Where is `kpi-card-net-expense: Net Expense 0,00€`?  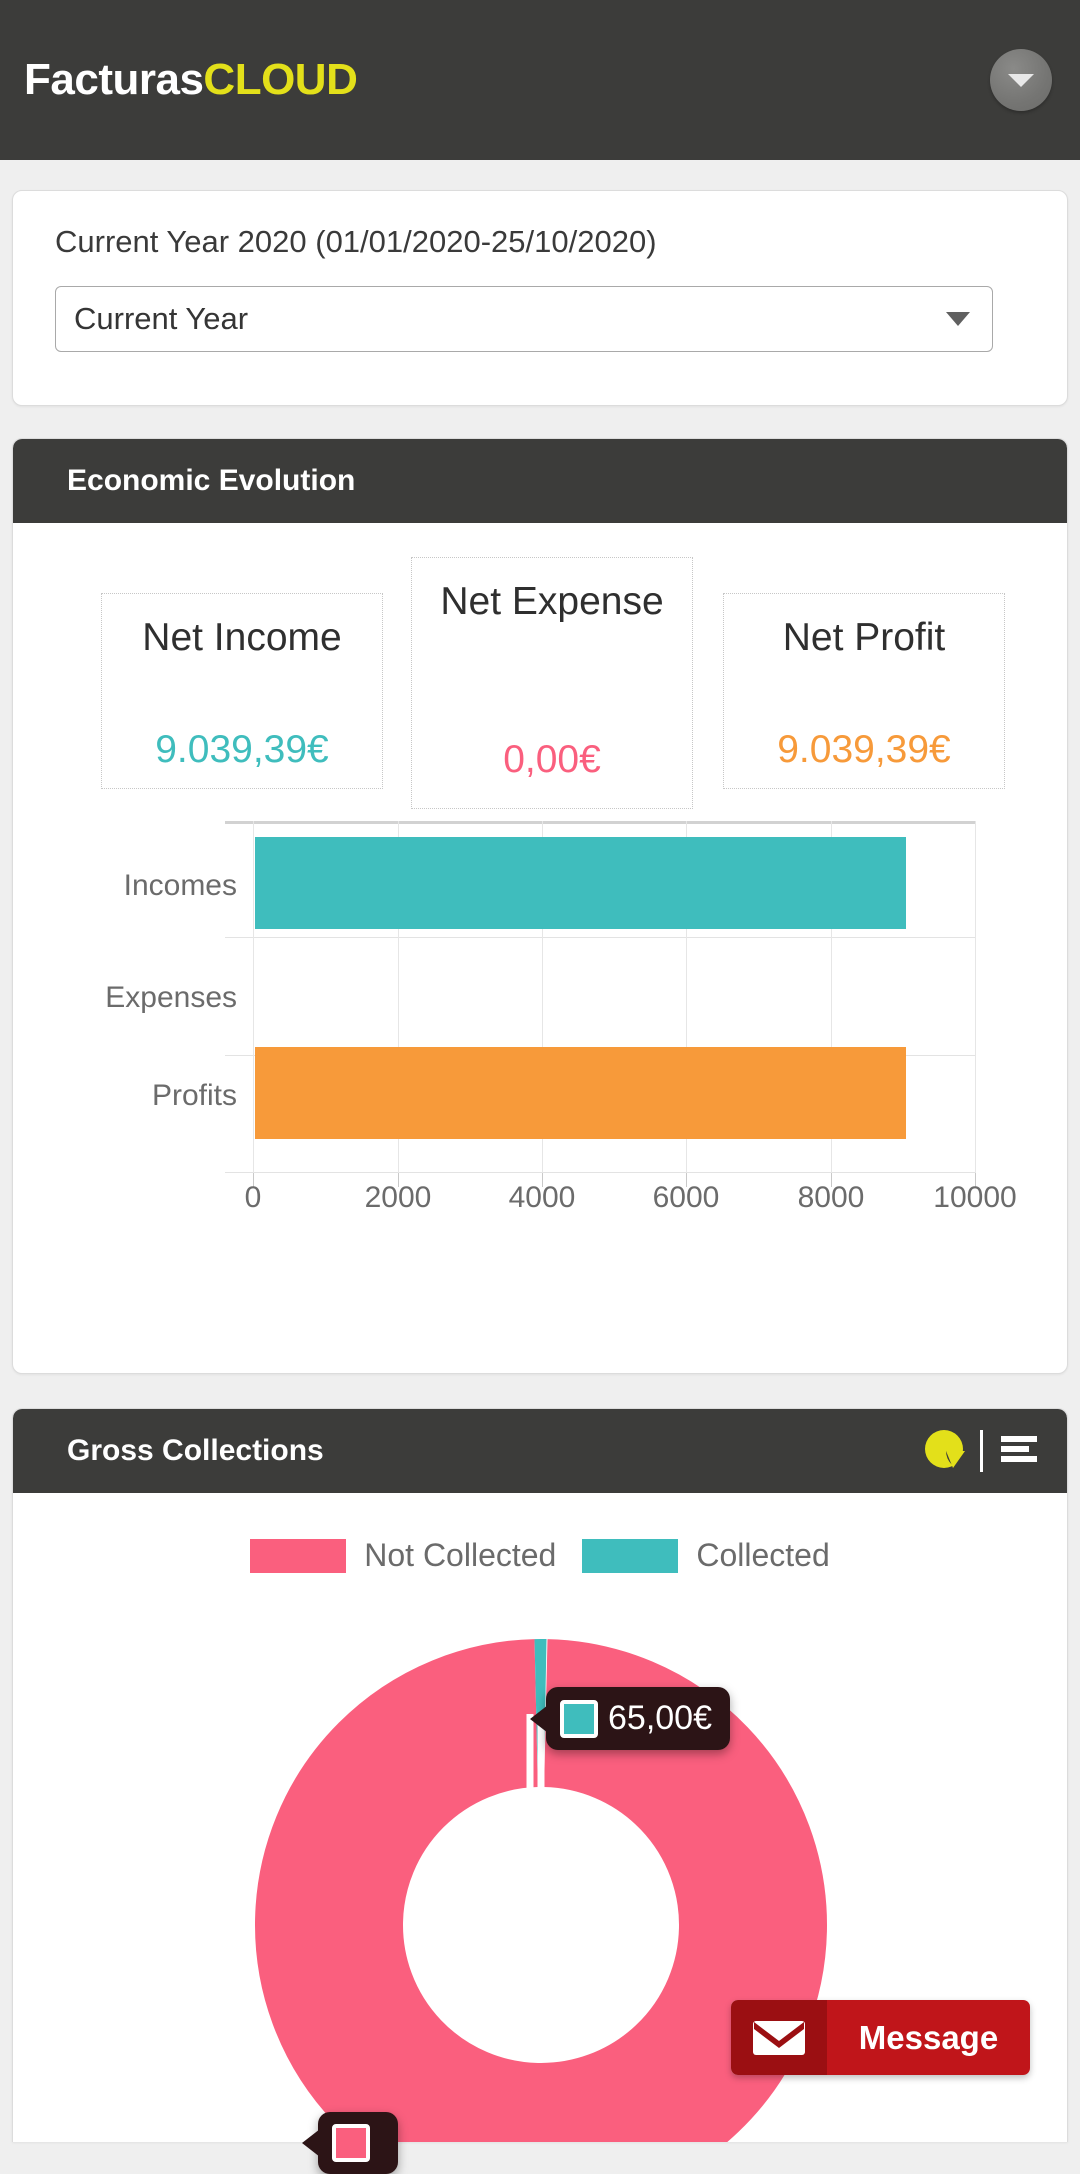
kpi-card-net-expense: Net Expense 0,00€ is located at coordinates (552, 683).